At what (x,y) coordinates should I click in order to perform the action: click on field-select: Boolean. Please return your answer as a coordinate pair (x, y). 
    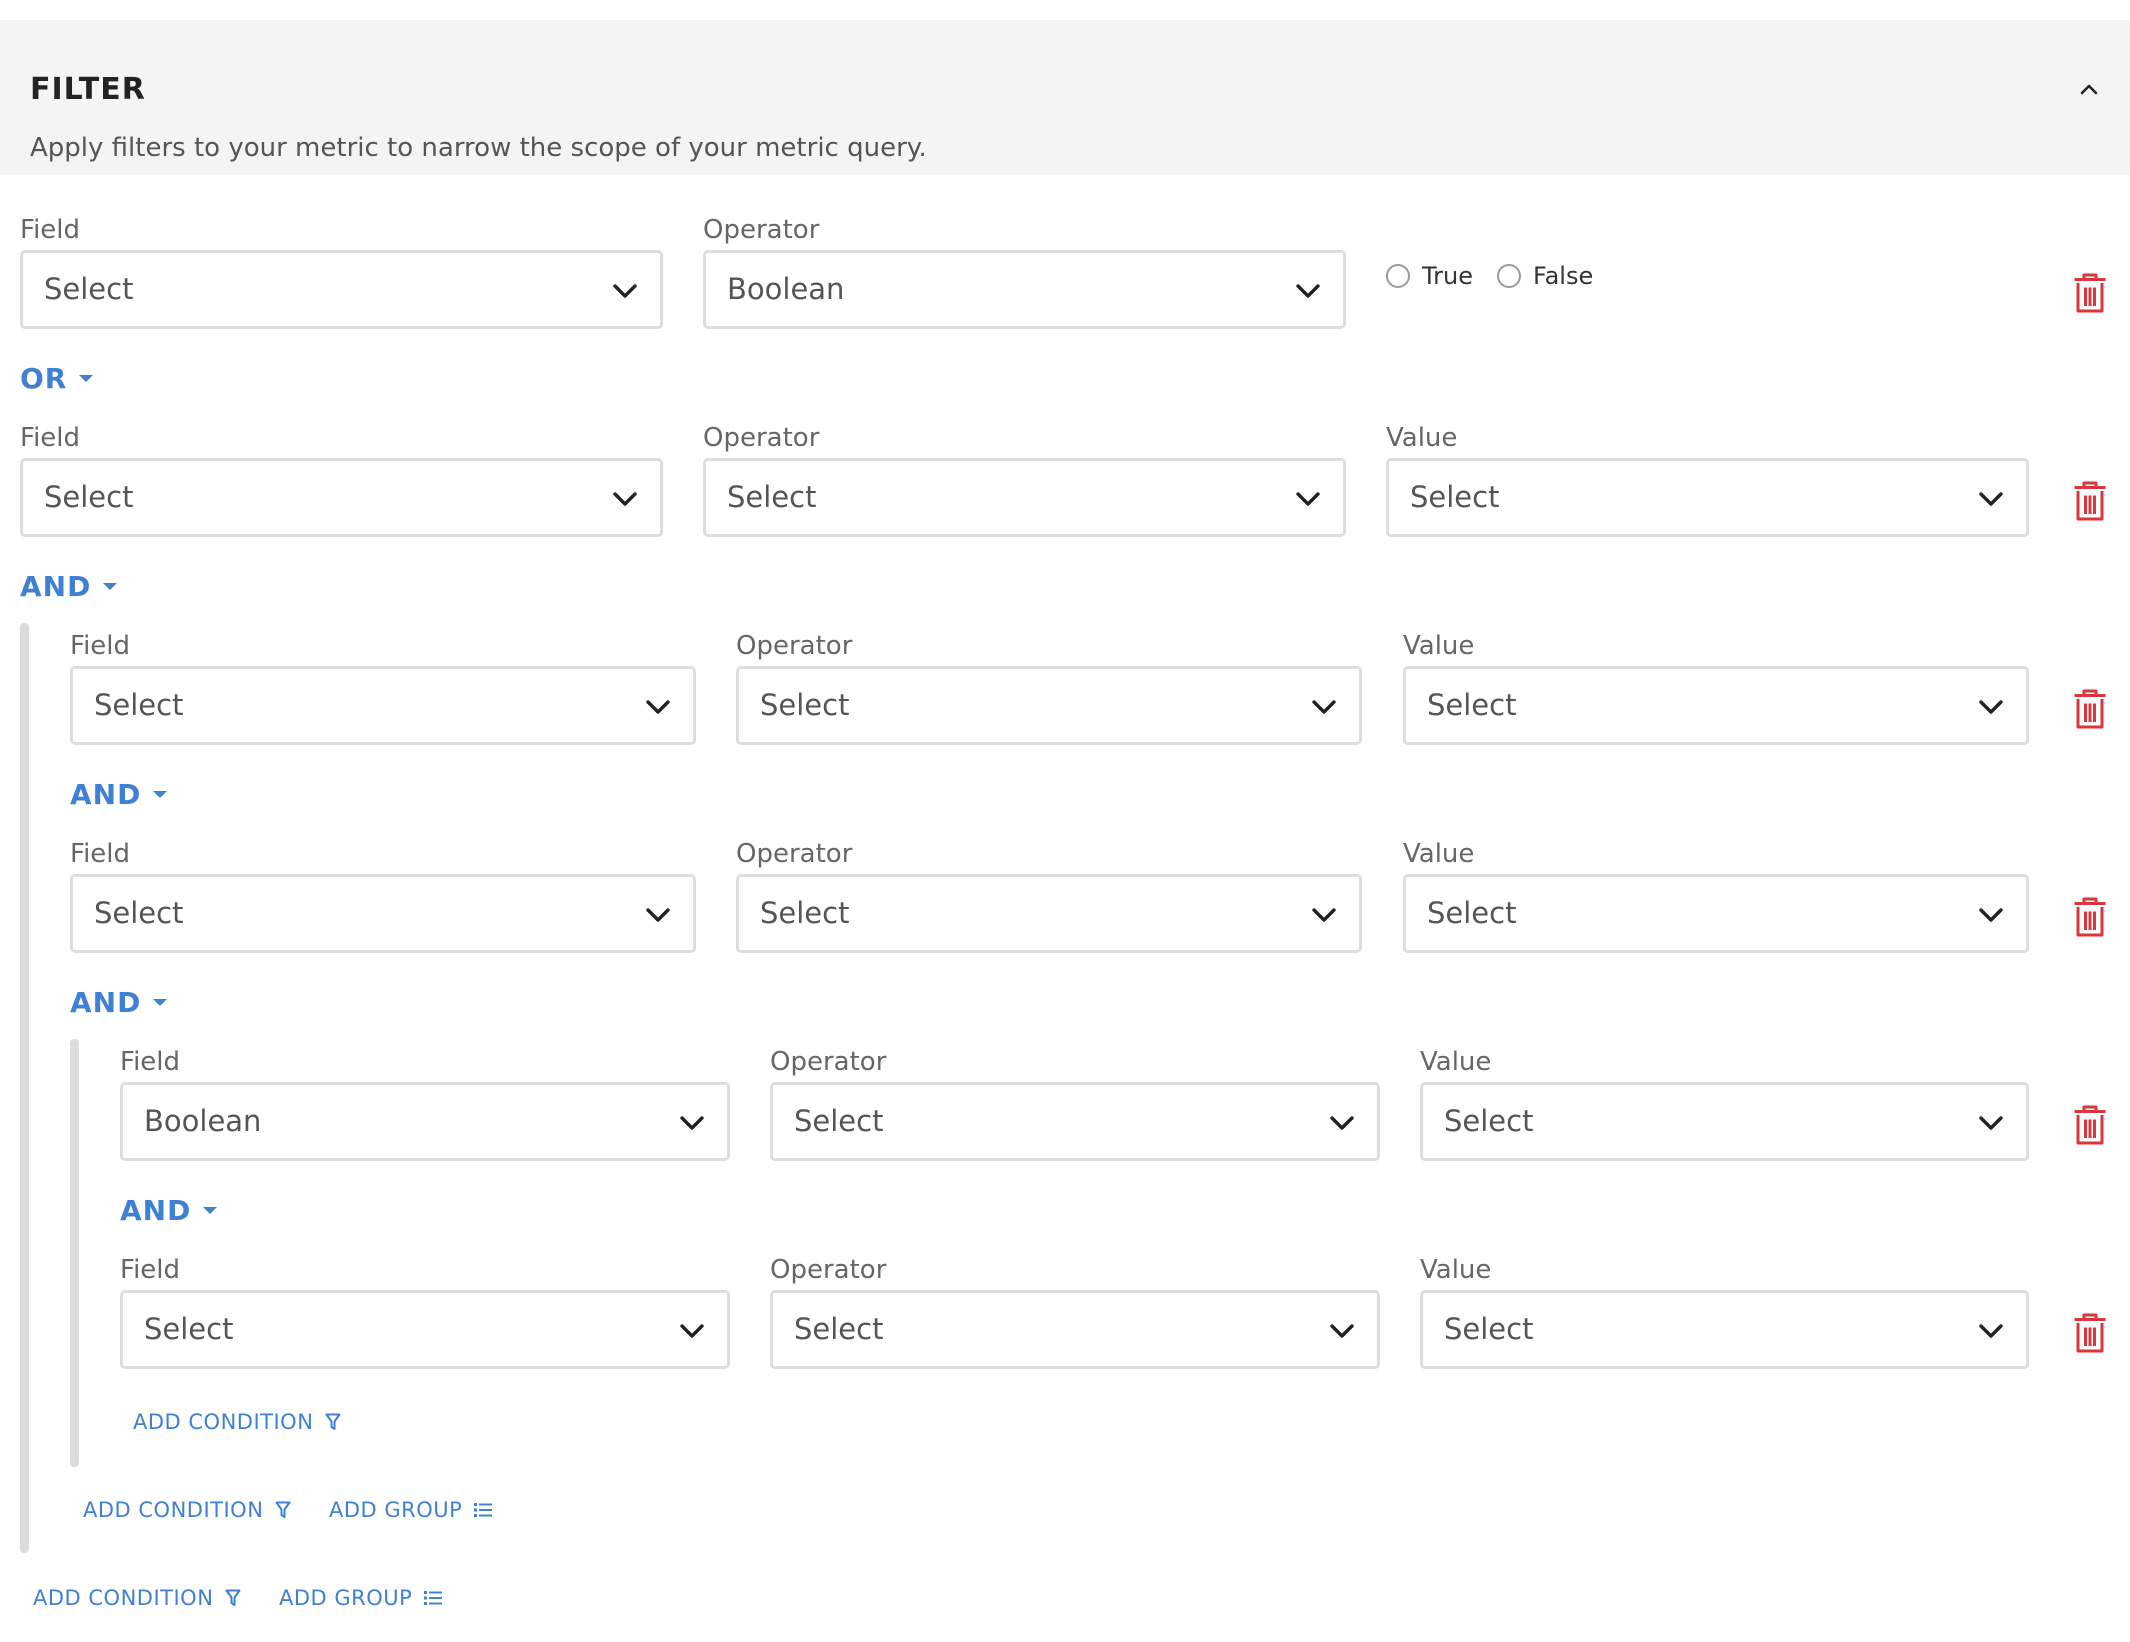
    Looking at the image, I should click on (425, 1121).